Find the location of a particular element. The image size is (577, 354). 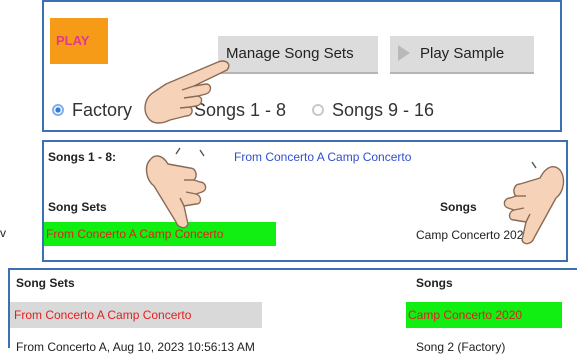

play-button: PLAY is located at coordinates (79, 41).